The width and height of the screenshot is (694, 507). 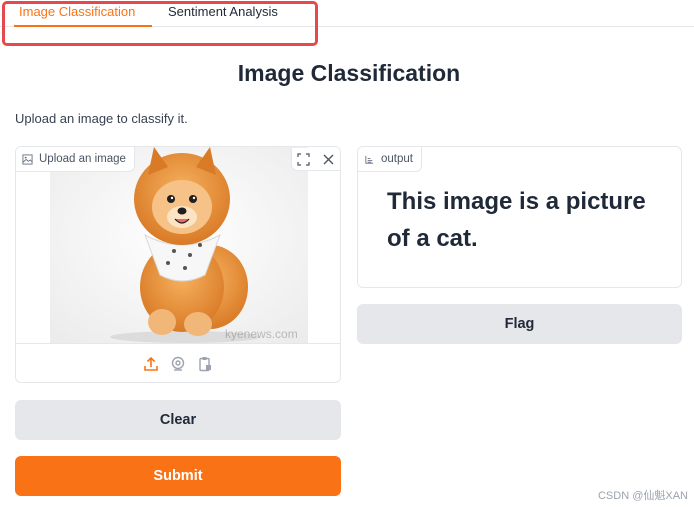 What do you see at coordinates (178, 420) in the screenshot?
I see `clear-button: Clear` at bounding box center [178, 420].